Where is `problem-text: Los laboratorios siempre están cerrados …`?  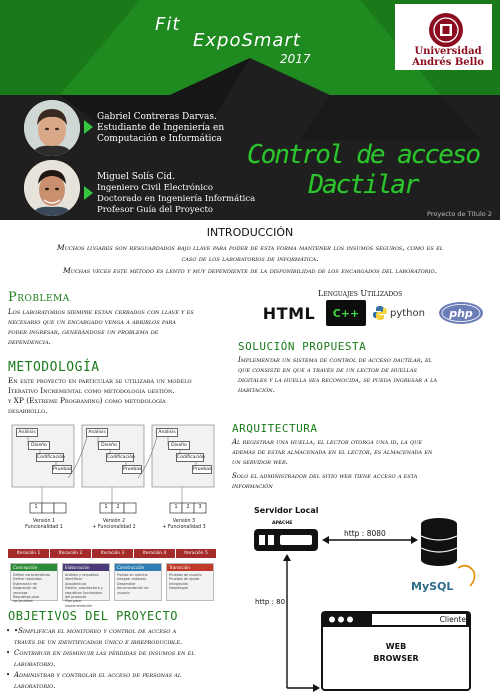 problem-text: Los laboratorios siempre están cerrados … is located at coordinates (101, 327).